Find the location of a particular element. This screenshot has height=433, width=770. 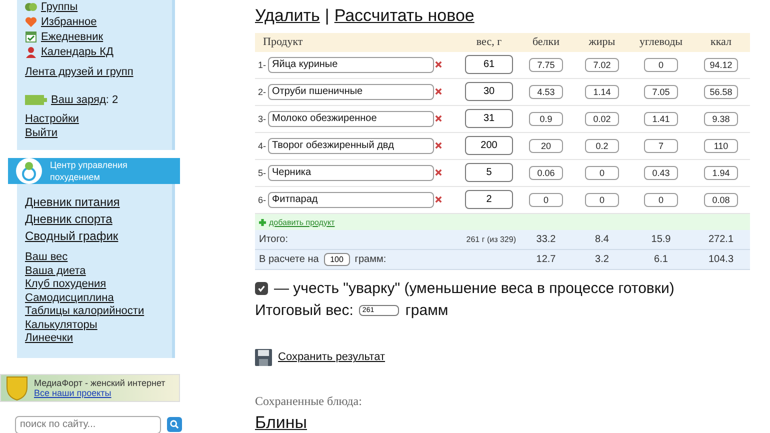

nav-link: Группы is located at coordinates (59, 7).